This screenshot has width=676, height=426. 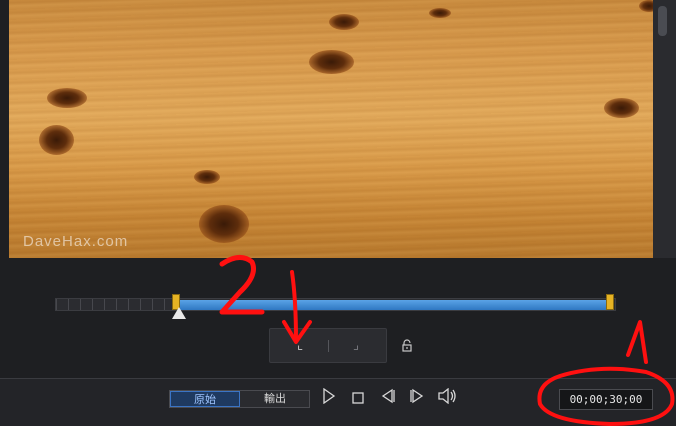 I want to click on divider, so click(x=328, y=346).